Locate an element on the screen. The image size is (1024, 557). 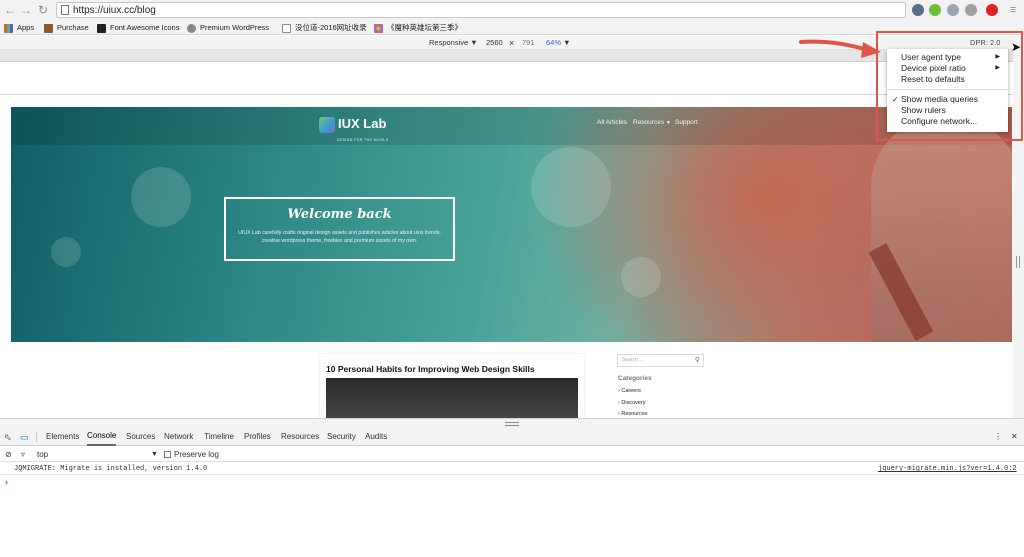
post-thumbnail is located at coordinates (452, 398).